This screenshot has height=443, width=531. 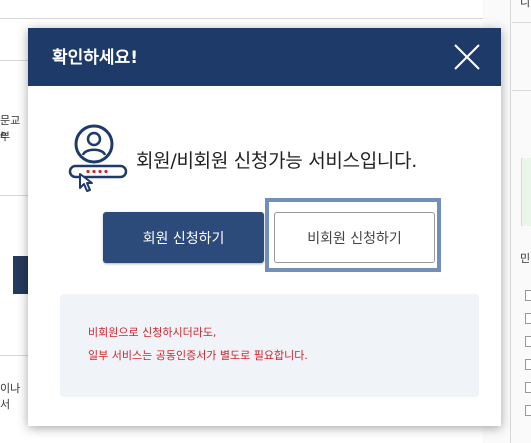 What do you see at coordinates (10, 396) in the screenshot?
I see `bg-fragment: 이나 서` at bounding box center [10, 396].